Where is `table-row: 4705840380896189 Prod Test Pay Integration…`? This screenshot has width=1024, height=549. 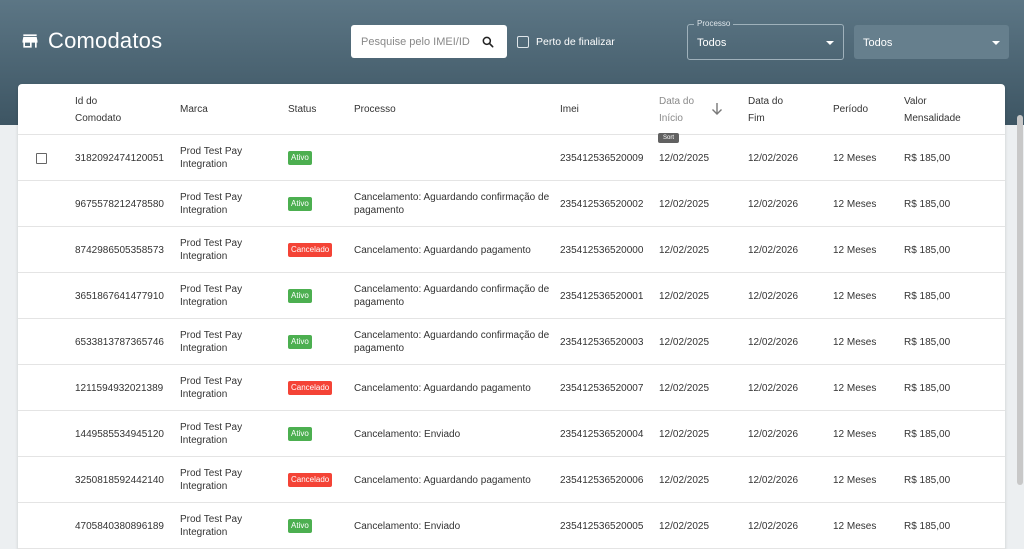 table-row: 4705840380896189 Prod Test Pay Integration… is located at coordinates (511, 526).